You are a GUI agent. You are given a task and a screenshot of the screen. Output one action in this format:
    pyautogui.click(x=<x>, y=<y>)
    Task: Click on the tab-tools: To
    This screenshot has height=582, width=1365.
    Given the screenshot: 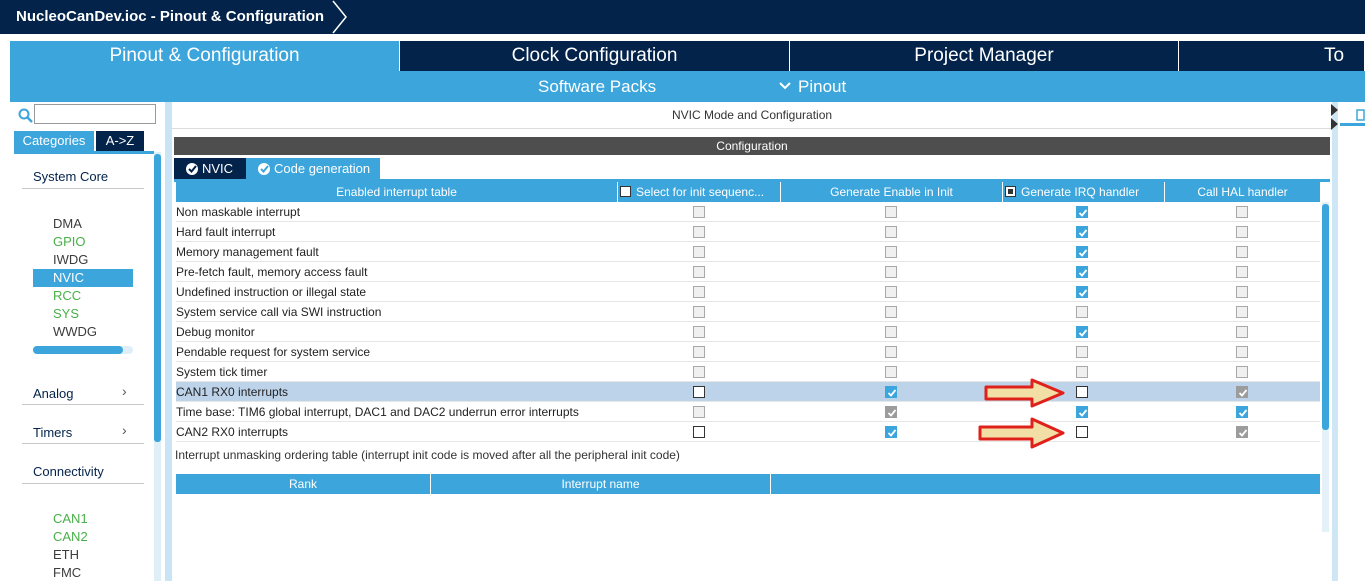 What is the action you would take?
    pyautogui.click(x=1272, y=56)
    